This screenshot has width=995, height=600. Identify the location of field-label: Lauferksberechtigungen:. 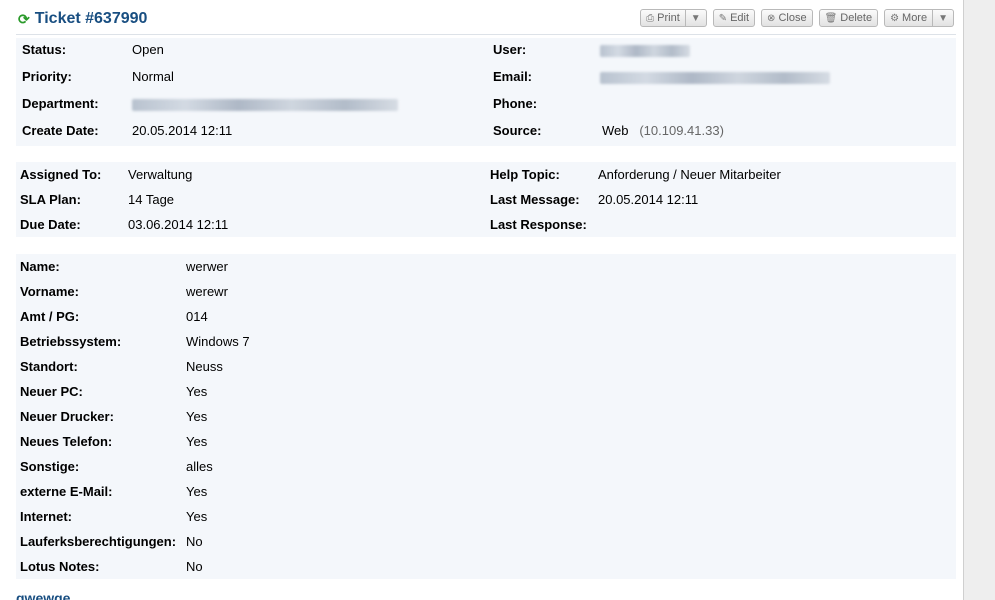
(98, 541).